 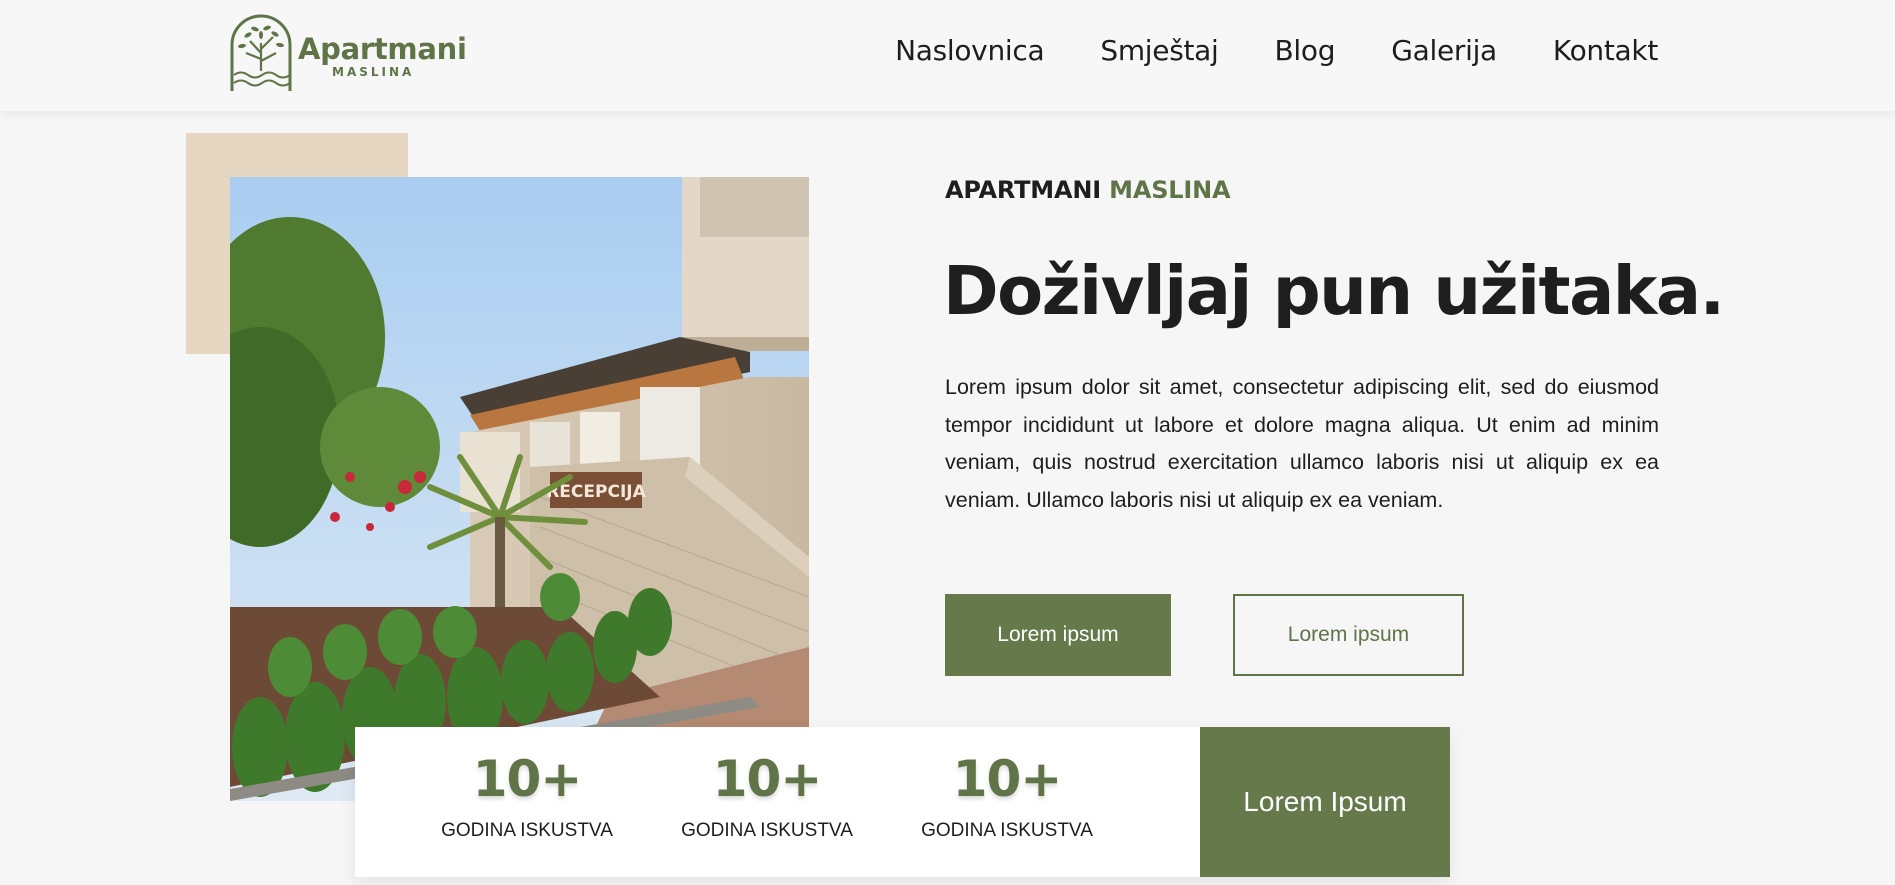 What do you see at coordinates (970, 51) in the screenshot?
I see `nav-item-naslovnica: Naslovnica` at bounding box center [970, 51].